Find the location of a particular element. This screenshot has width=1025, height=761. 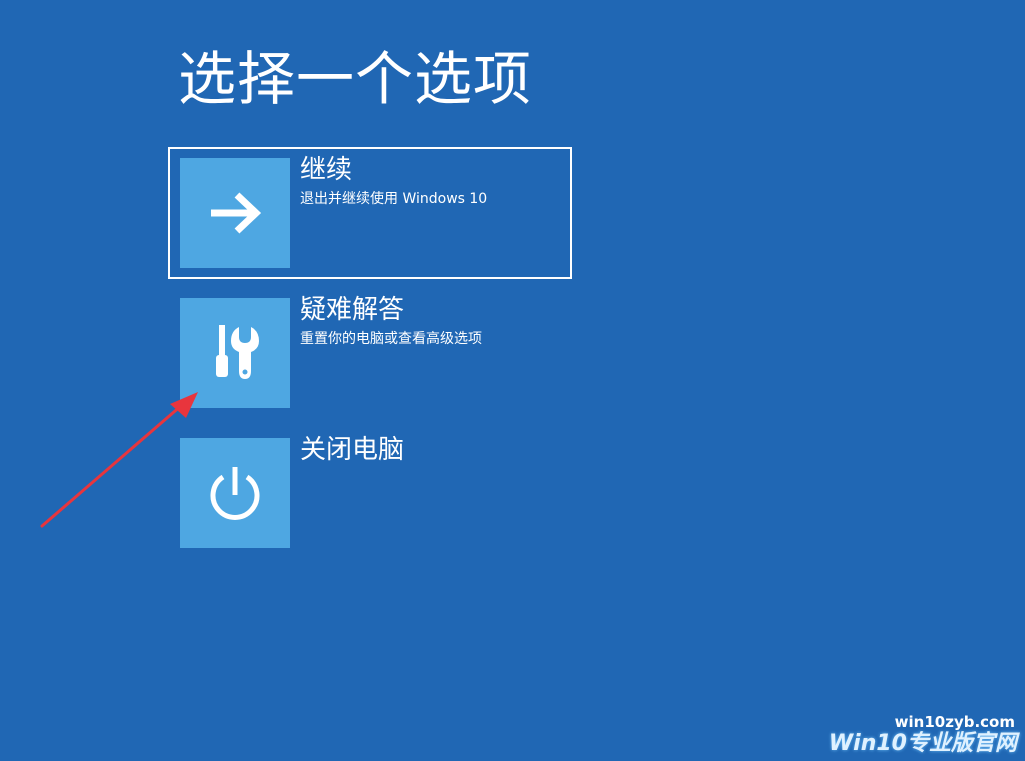

continue-tile is located at coordinates (235, 213).